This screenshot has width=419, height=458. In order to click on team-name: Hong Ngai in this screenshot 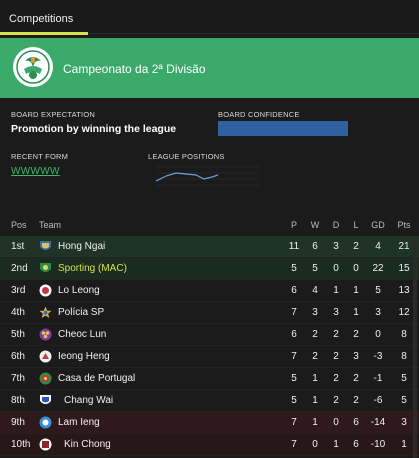, I will do `click(81, 247)`.